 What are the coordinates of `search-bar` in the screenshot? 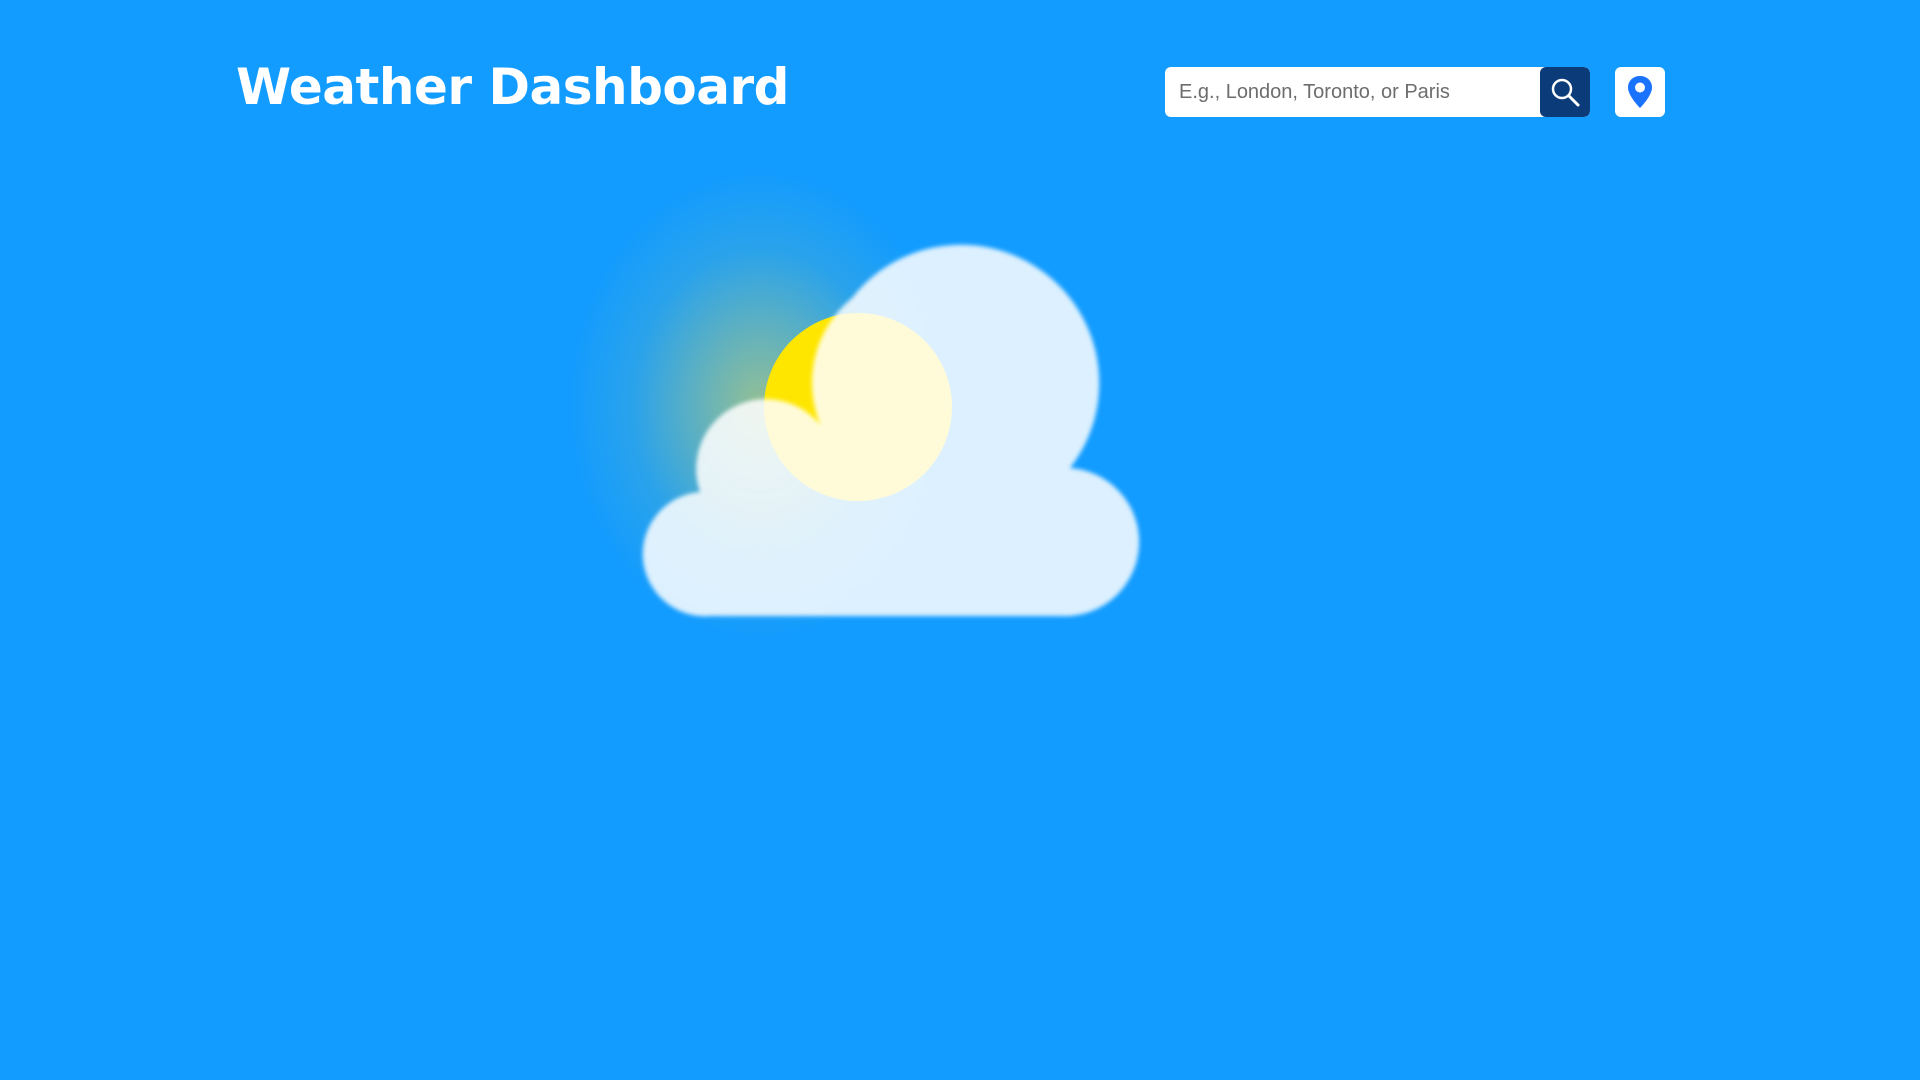 It's located at (1377, 92).